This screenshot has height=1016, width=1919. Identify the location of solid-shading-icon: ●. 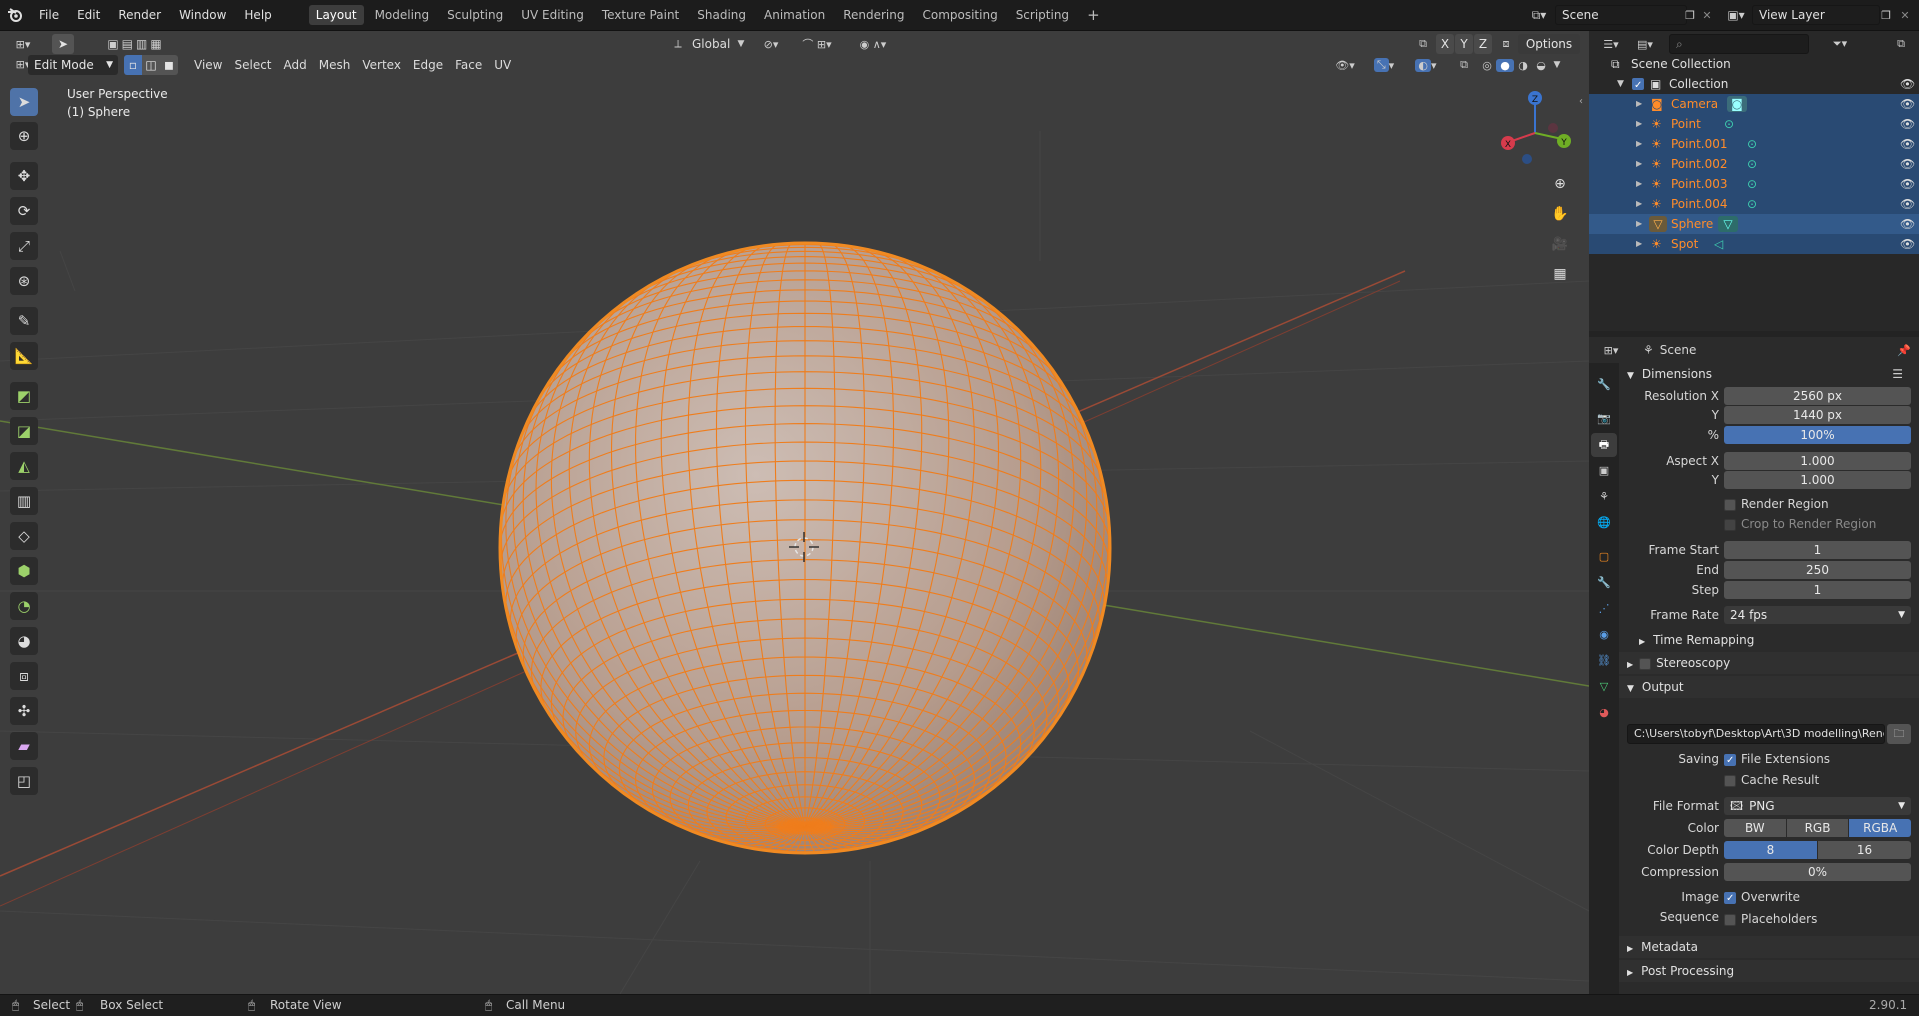
(1505, 65).